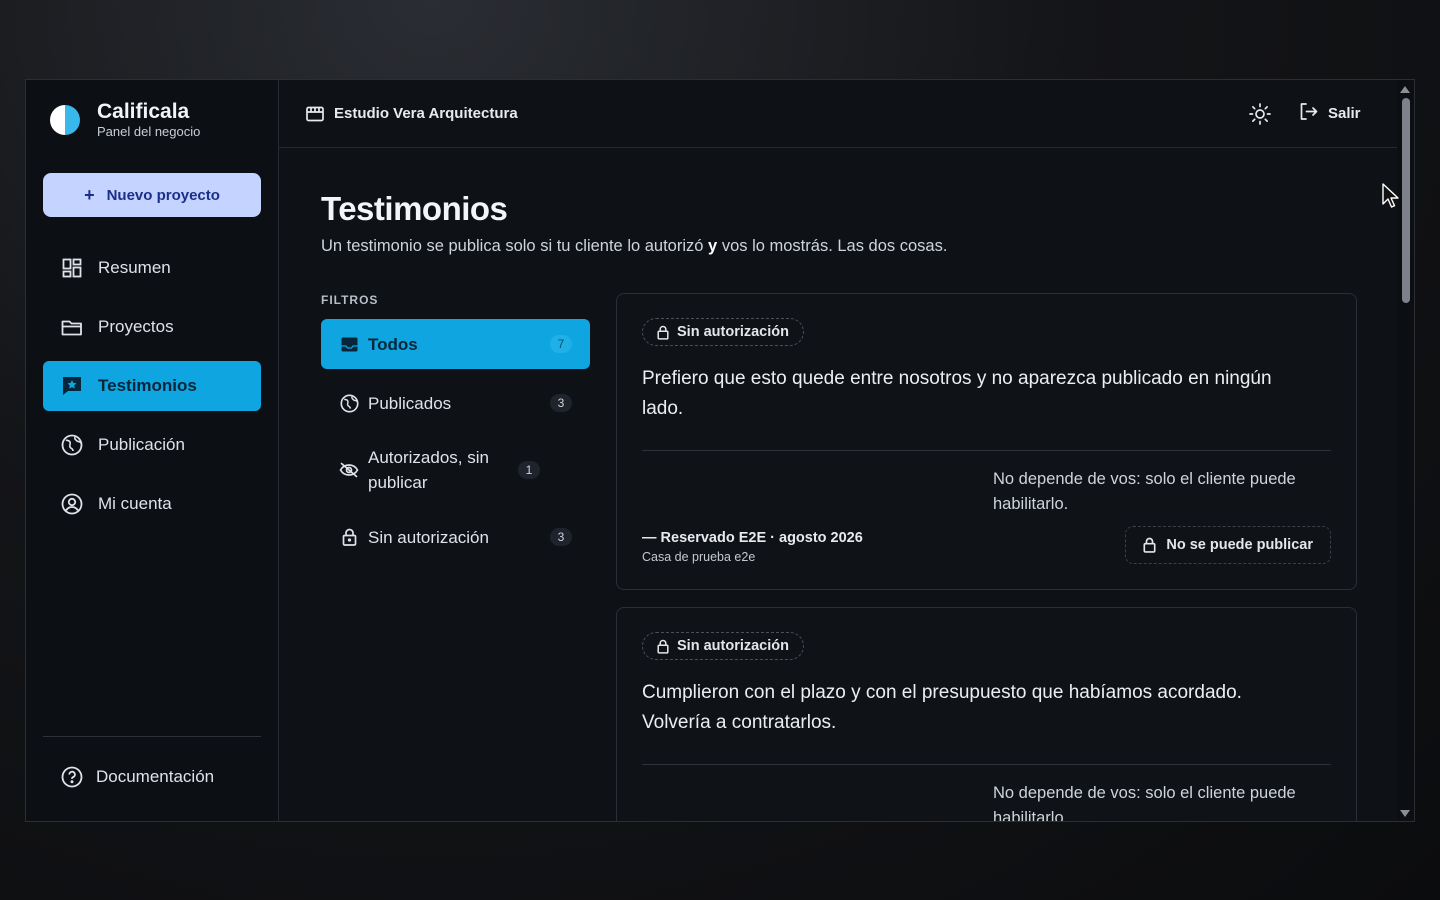 This screenshot has width=1440, height=900. Describe the element at coordinates (410, 403) in the screenshot. I see `filter-label: Publicados` at that location.